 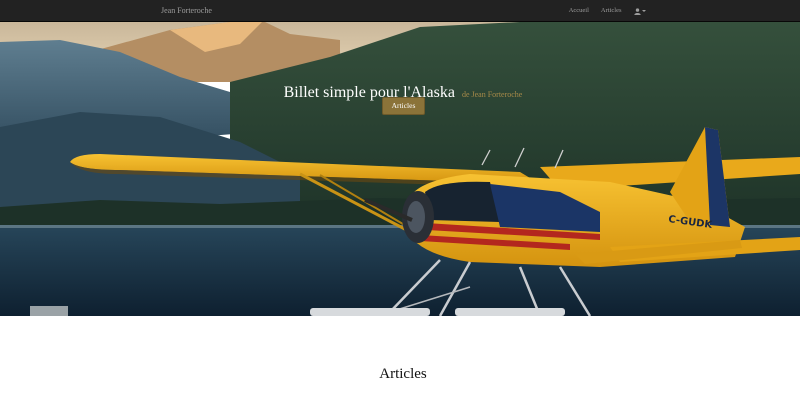 I want to click on nav-menu: Accueil Articles, so click(x=601, y=11).